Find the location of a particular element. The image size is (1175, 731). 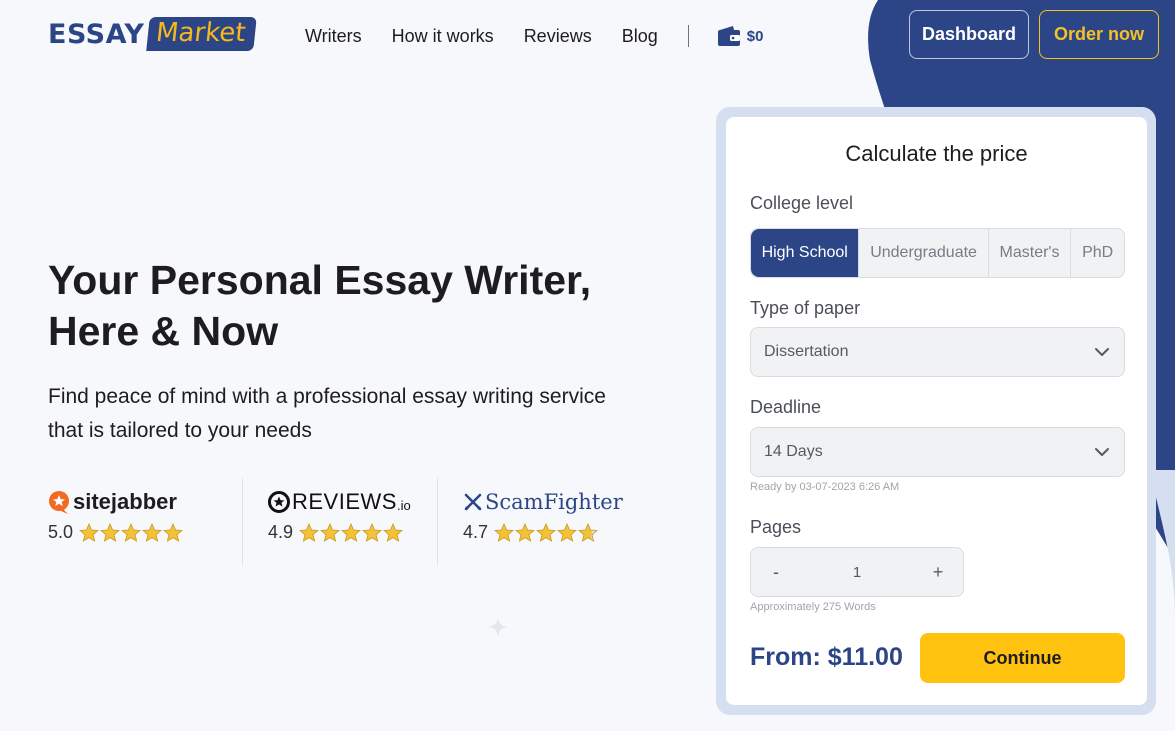

wallet-amount: $0 is located at coordinates (755, 36).